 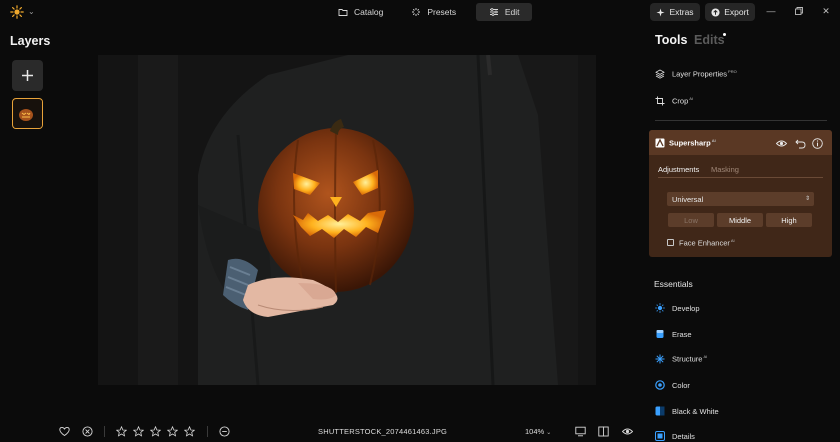 I want to click on restore-icon, so click(x=799, y=11).